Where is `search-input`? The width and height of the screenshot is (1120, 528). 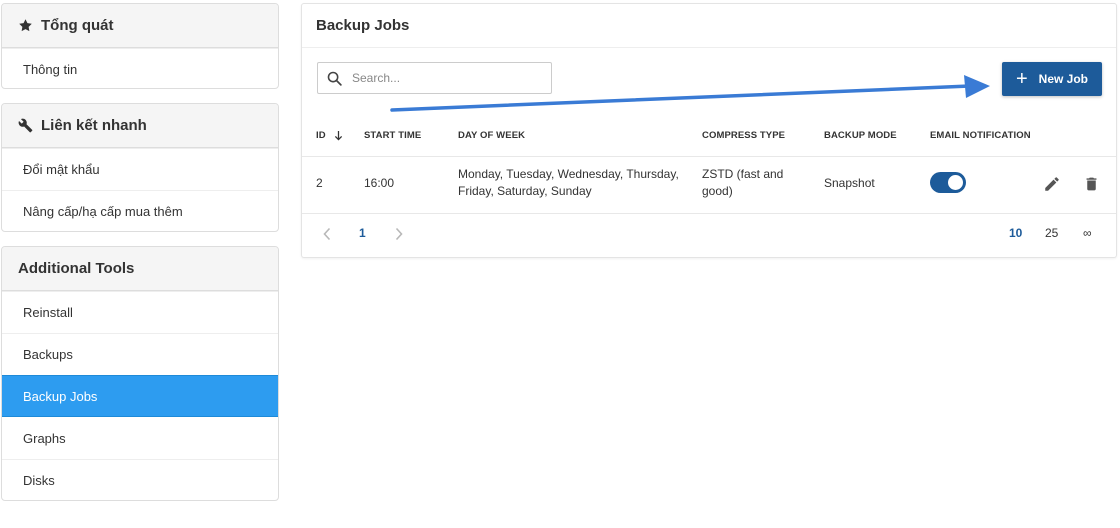 search-input is located at coordinates (447, 78).